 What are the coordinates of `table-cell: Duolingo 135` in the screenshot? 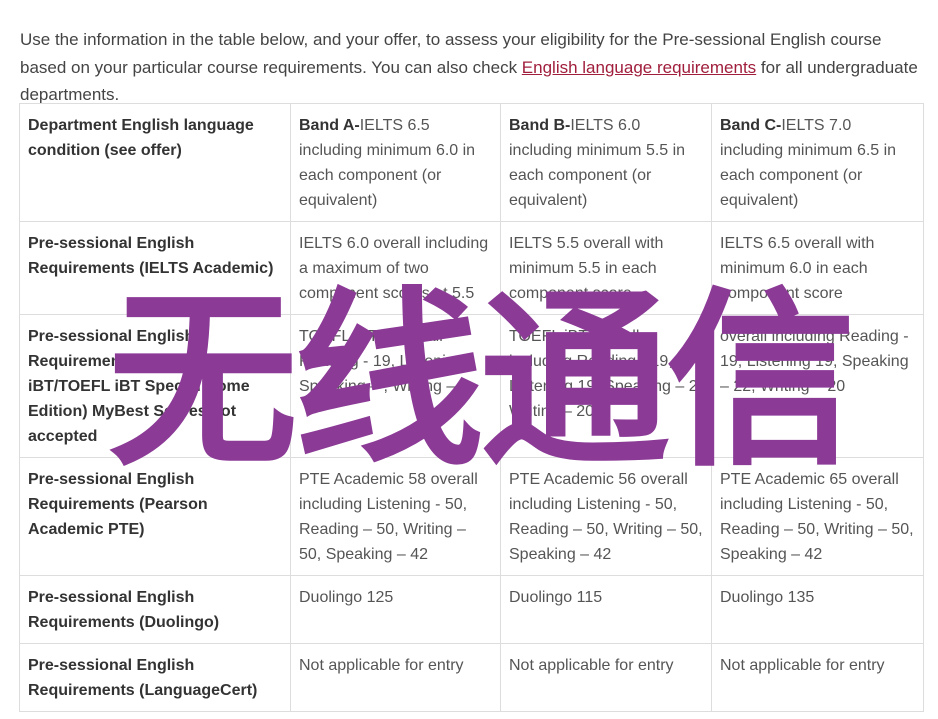 It's located at (817, 609).